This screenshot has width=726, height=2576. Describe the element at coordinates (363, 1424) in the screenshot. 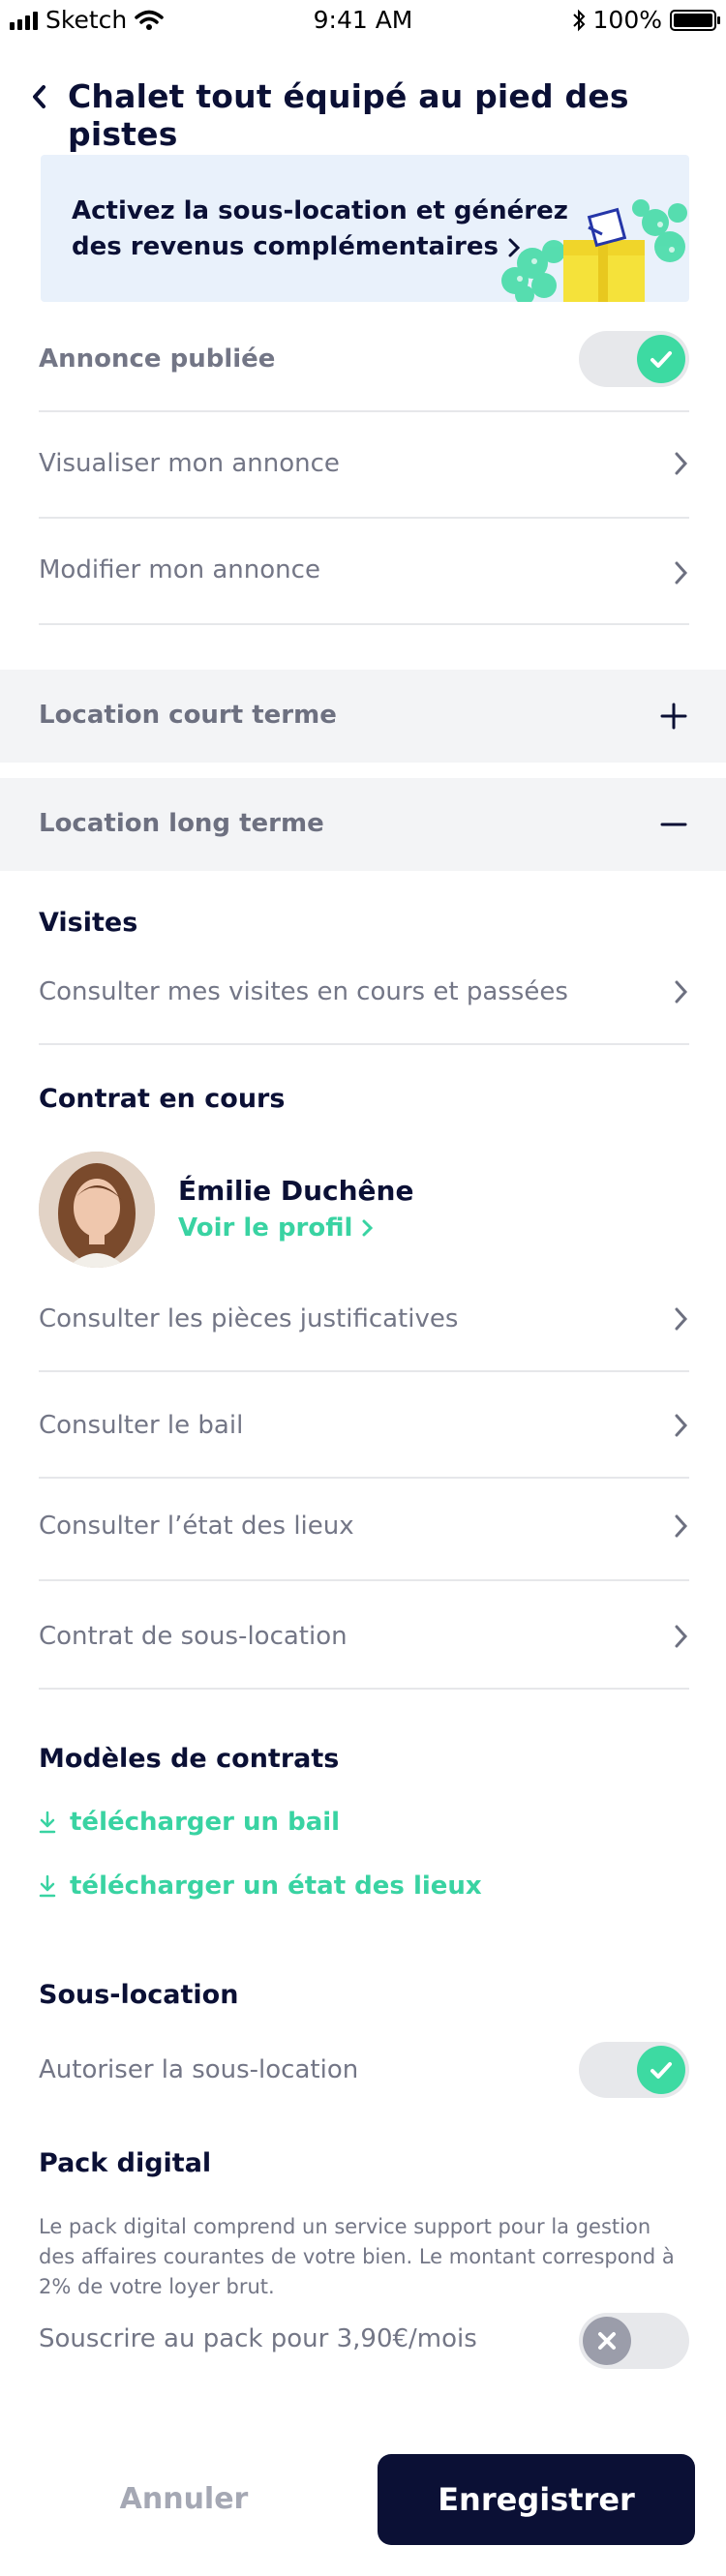

I see `contract-item-row: Consulter le bail` at that location.